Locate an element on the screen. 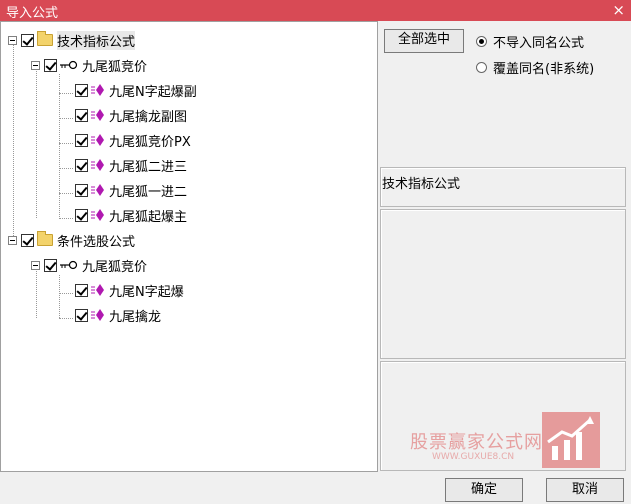 Image resolution: width=631 pixels, height=504 pixels. cancel-button: 取消 is located at coordinates (585, 490).